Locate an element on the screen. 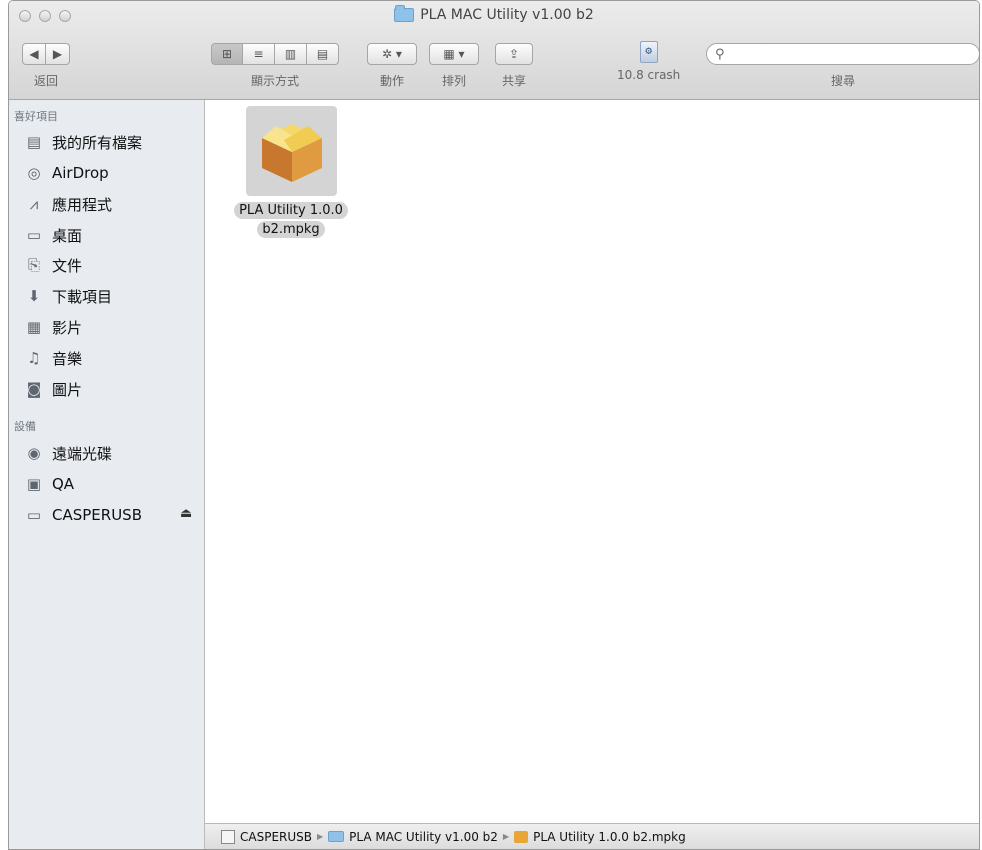 This screenshot has height=850, width=982. column-view-button: ▥ is located at coordinates (291, 54).